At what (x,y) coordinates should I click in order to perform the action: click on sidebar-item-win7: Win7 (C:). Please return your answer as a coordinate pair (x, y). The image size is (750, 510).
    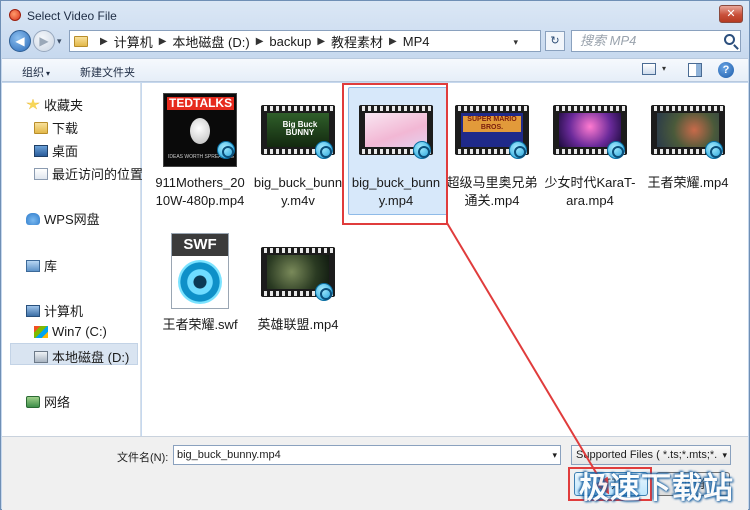
    Looking at the image, I should click on (70, 331).